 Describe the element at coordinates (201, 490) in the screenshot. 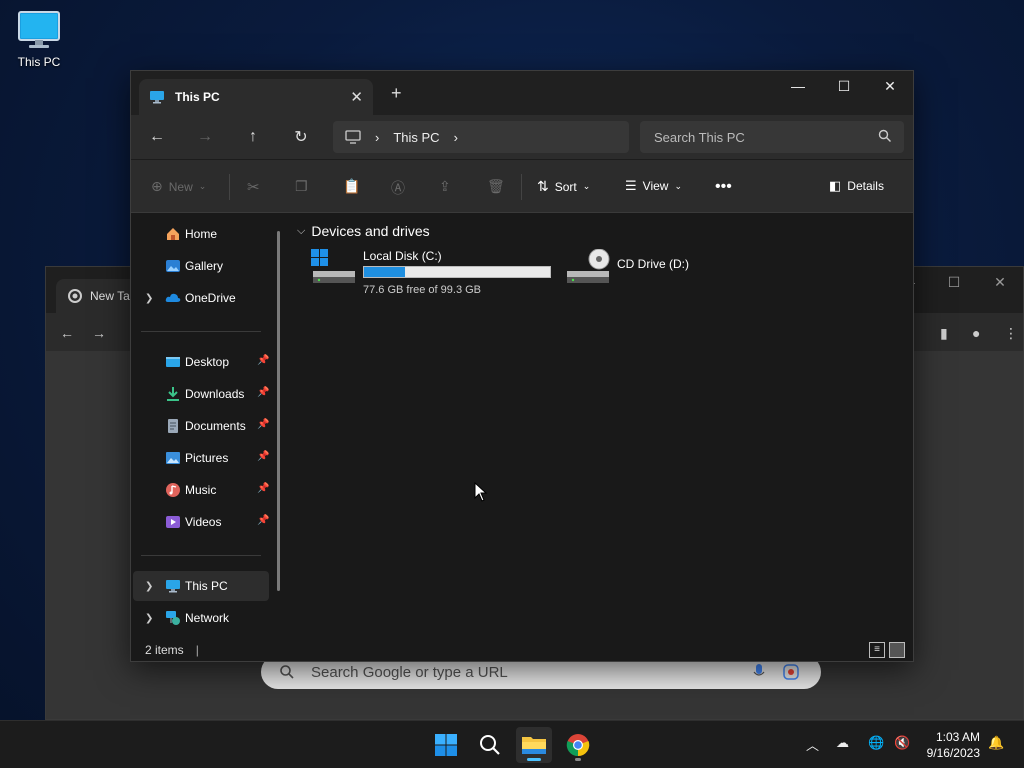

I see `nav-item-music: Music 📌` at that location.